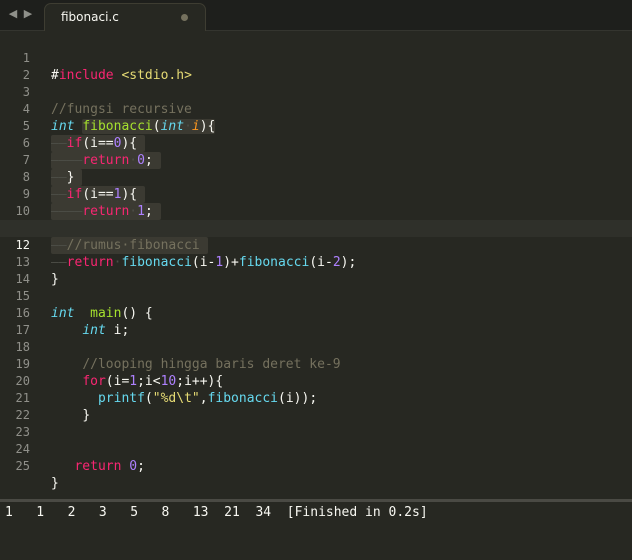 Image resolution: width=632 pixels, height=560 pixels. What do you see at coordinates (316, 15) in the screenshot?
I see `tab-bar: ◀ ▶ fibonaci.c` at bounding box center [316, 15].